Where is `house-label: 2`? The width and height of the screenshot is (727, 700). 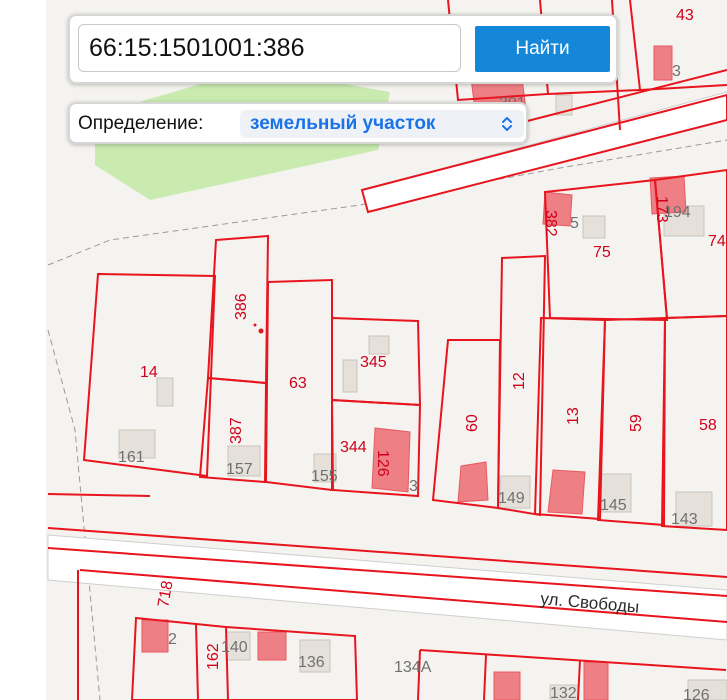
house-label: 2 is located at coordinates (172, 639).